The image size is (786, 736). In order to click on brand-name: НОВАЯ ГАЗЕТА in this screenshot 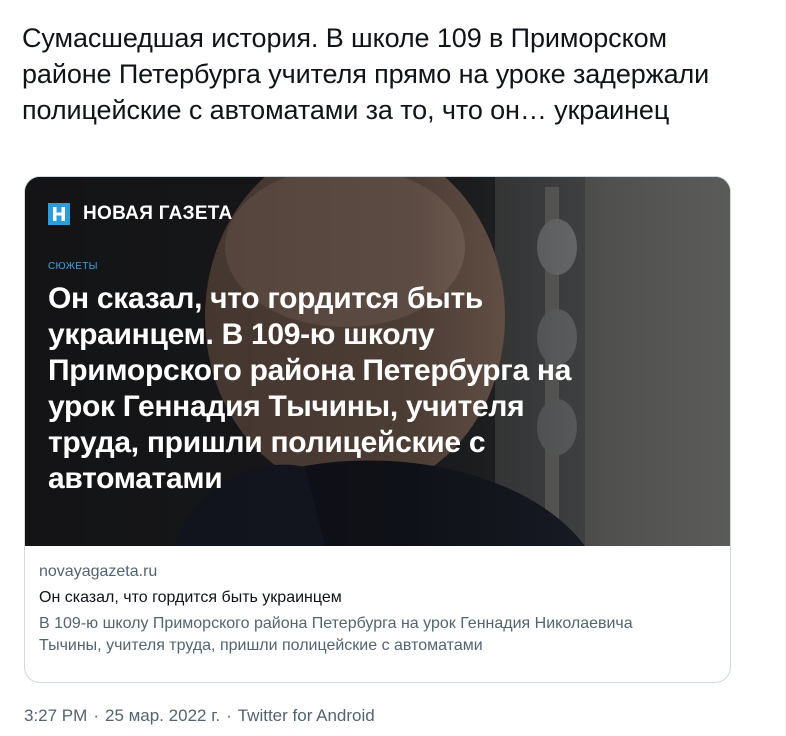, I will do `click(158, 213)`.